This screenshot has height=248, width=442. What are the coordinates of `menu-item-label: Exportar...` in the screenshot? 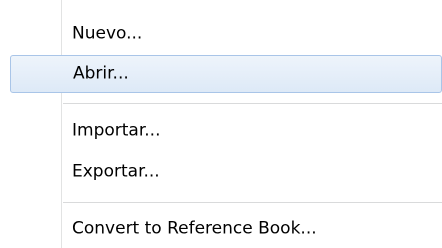 It's located at (116, 171).